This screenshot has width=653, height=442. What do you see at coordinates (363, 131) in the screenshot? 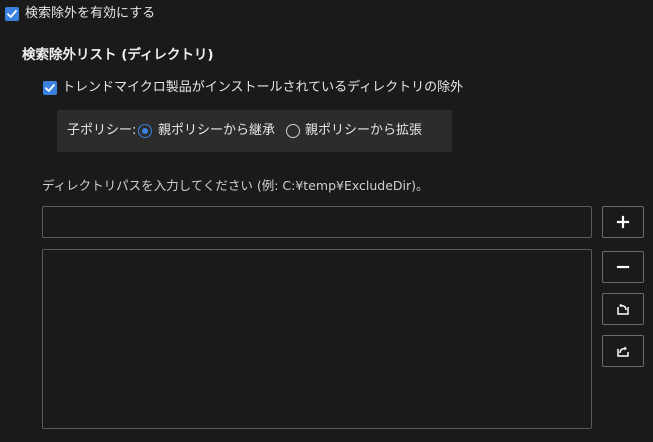
I see `radio-extend-label: 親ポリシーから拡張` at bounding box center [363, 131].